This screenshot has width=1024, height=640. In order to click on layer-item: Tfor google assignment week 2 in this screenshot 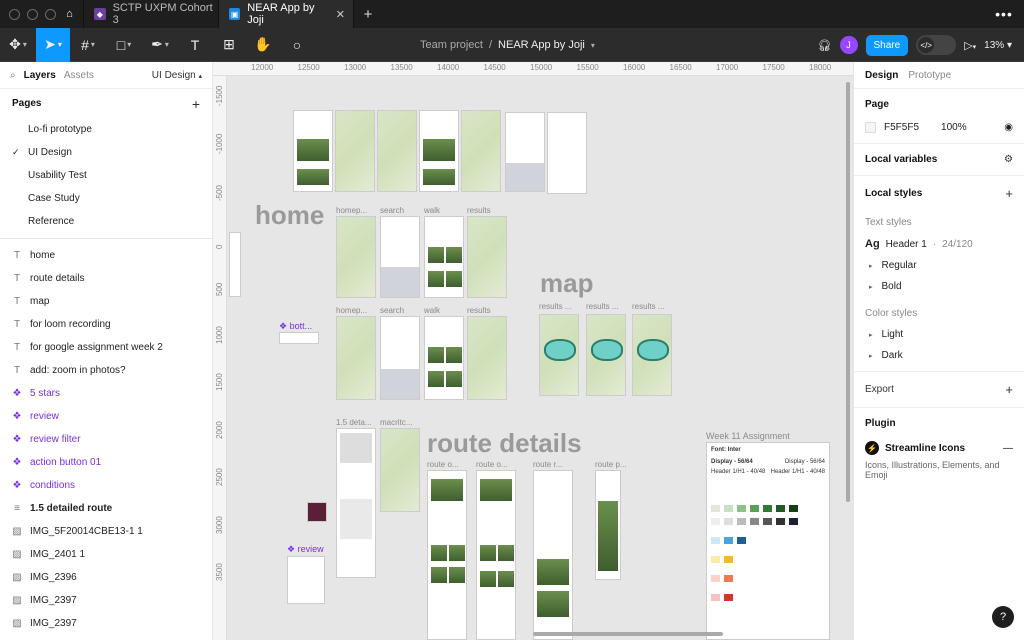, I will do `click(106, 347)`.